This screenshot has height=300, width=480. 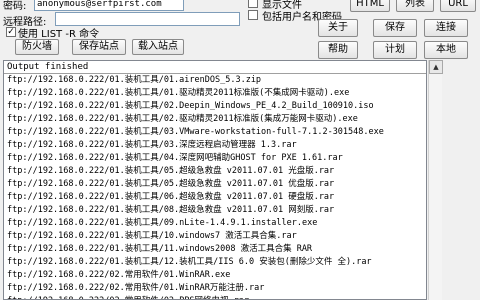 What do you see at coordinates (158, 47) in the screenshot?
I see `load-site-button: 载入站点` at bounding box center [158, 47].